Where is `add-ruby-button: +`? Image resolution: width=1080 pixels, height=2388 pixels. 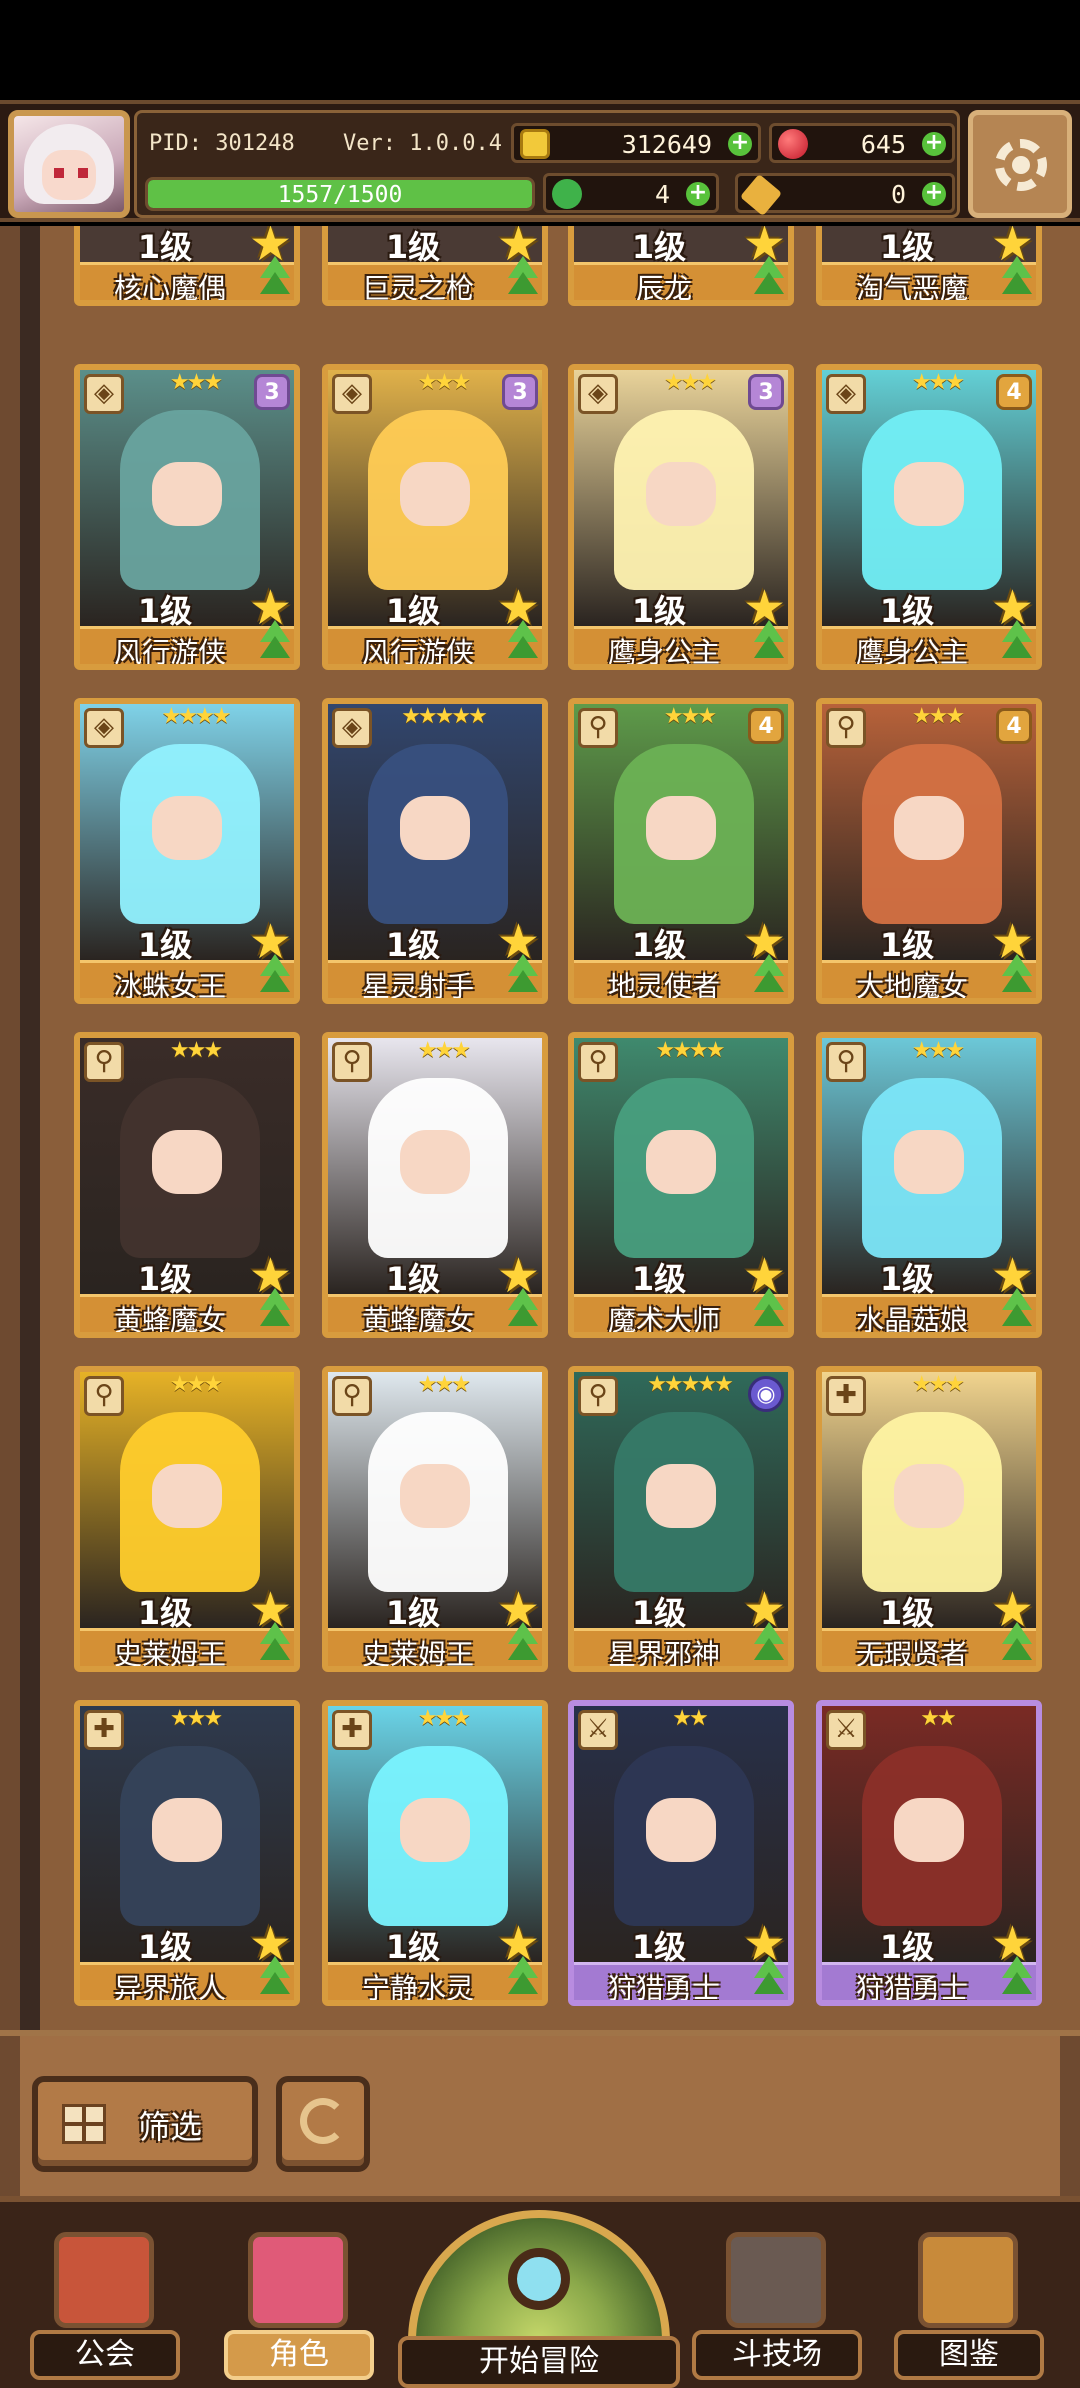 add-ruby-button: + is located at coordinates (934, 144).